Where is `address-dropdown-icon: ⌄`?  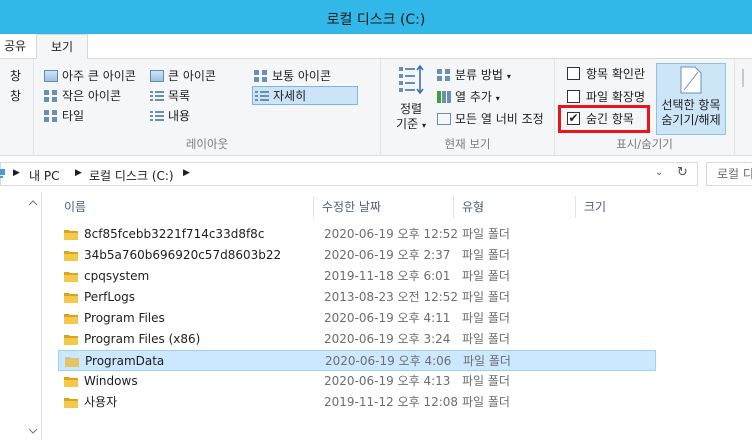
address-dropdown-icon: ⌄ is located at coordinates (659, 172).